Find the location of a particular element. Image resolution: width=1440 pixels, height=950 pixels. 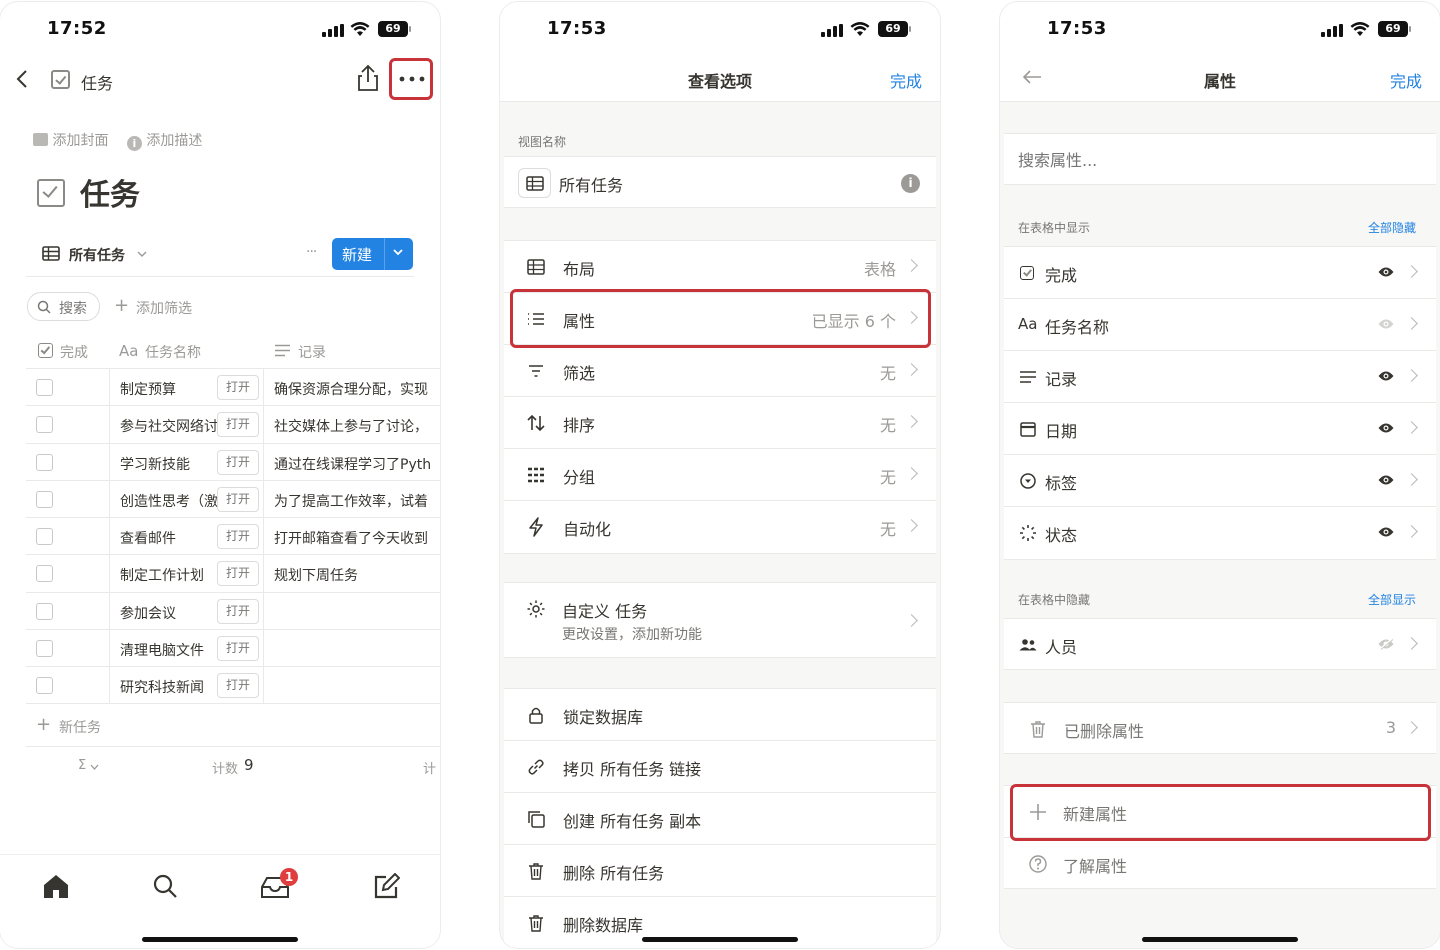

property-task-name: Aa 任务名称 is located at coordinates (1220, 325).